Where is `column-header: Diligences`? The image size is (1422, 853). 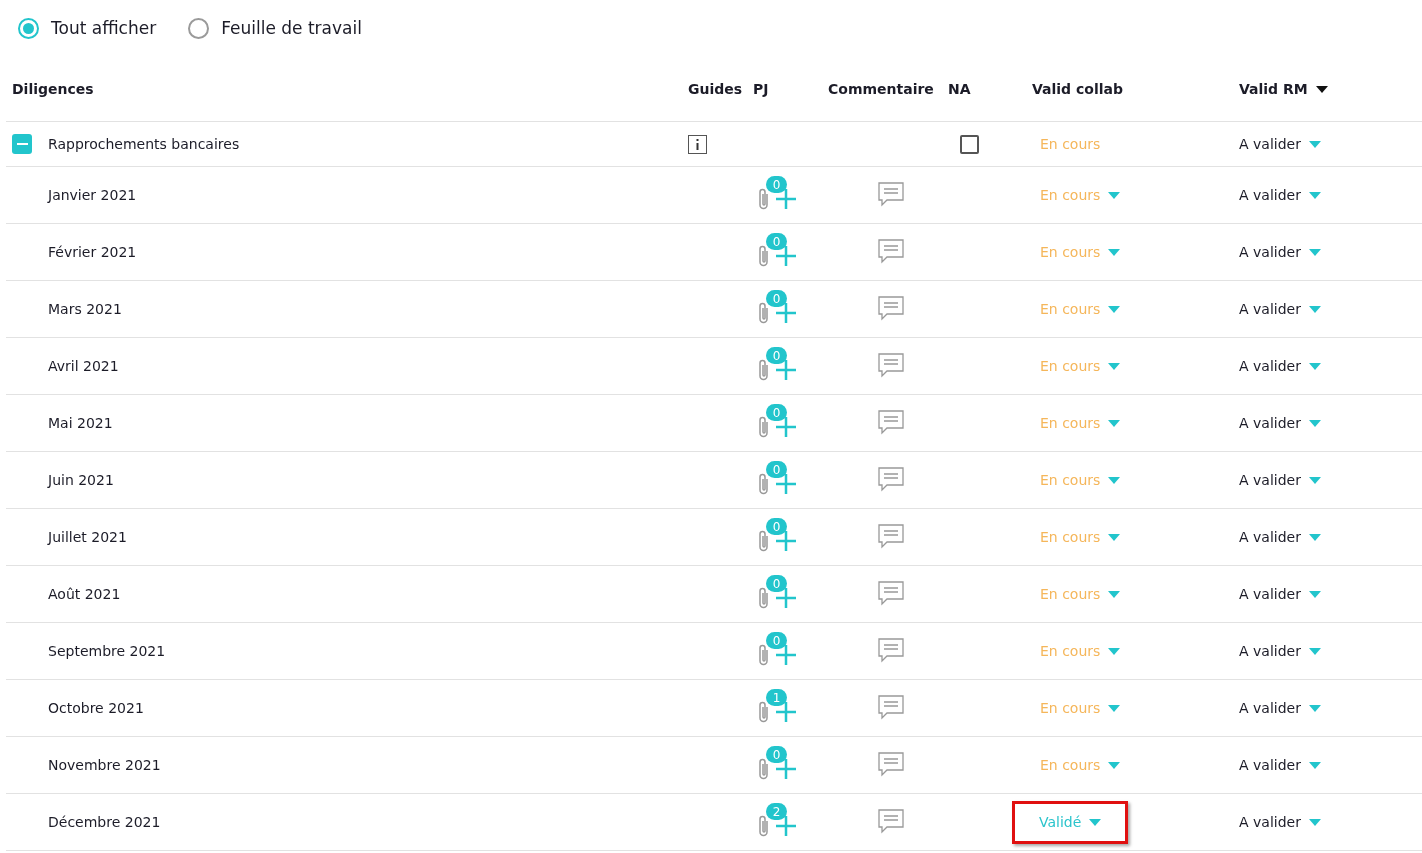
column-header: Diligences is located at coordinates (53, 89).